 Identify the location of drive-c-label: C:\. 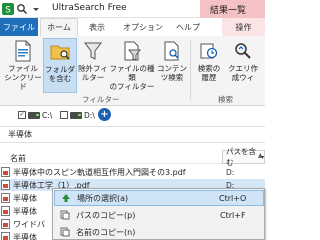
(47, 115).